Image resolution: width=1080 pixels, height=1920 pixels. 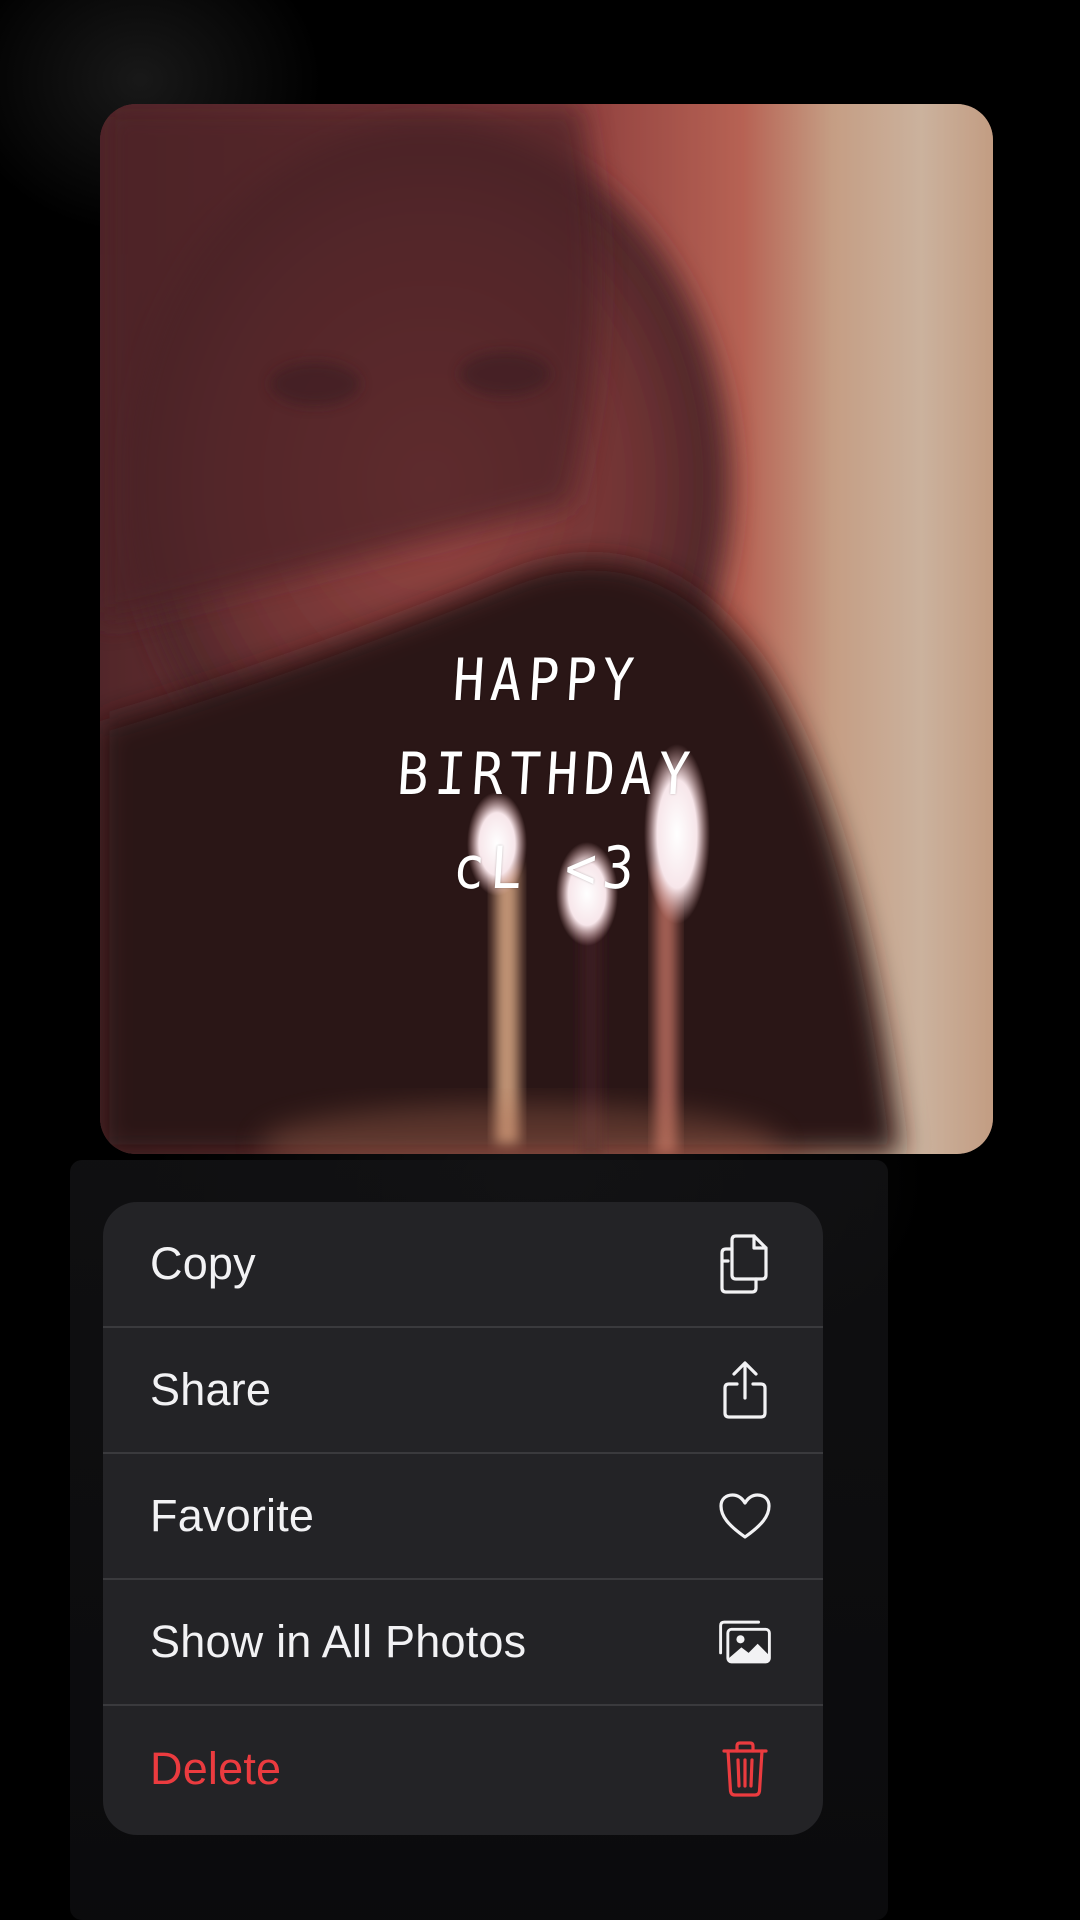 What do you see at coordinates (745, 1390) in the screenshot?
I see `share-icon` at bounding box center [745, 1390].